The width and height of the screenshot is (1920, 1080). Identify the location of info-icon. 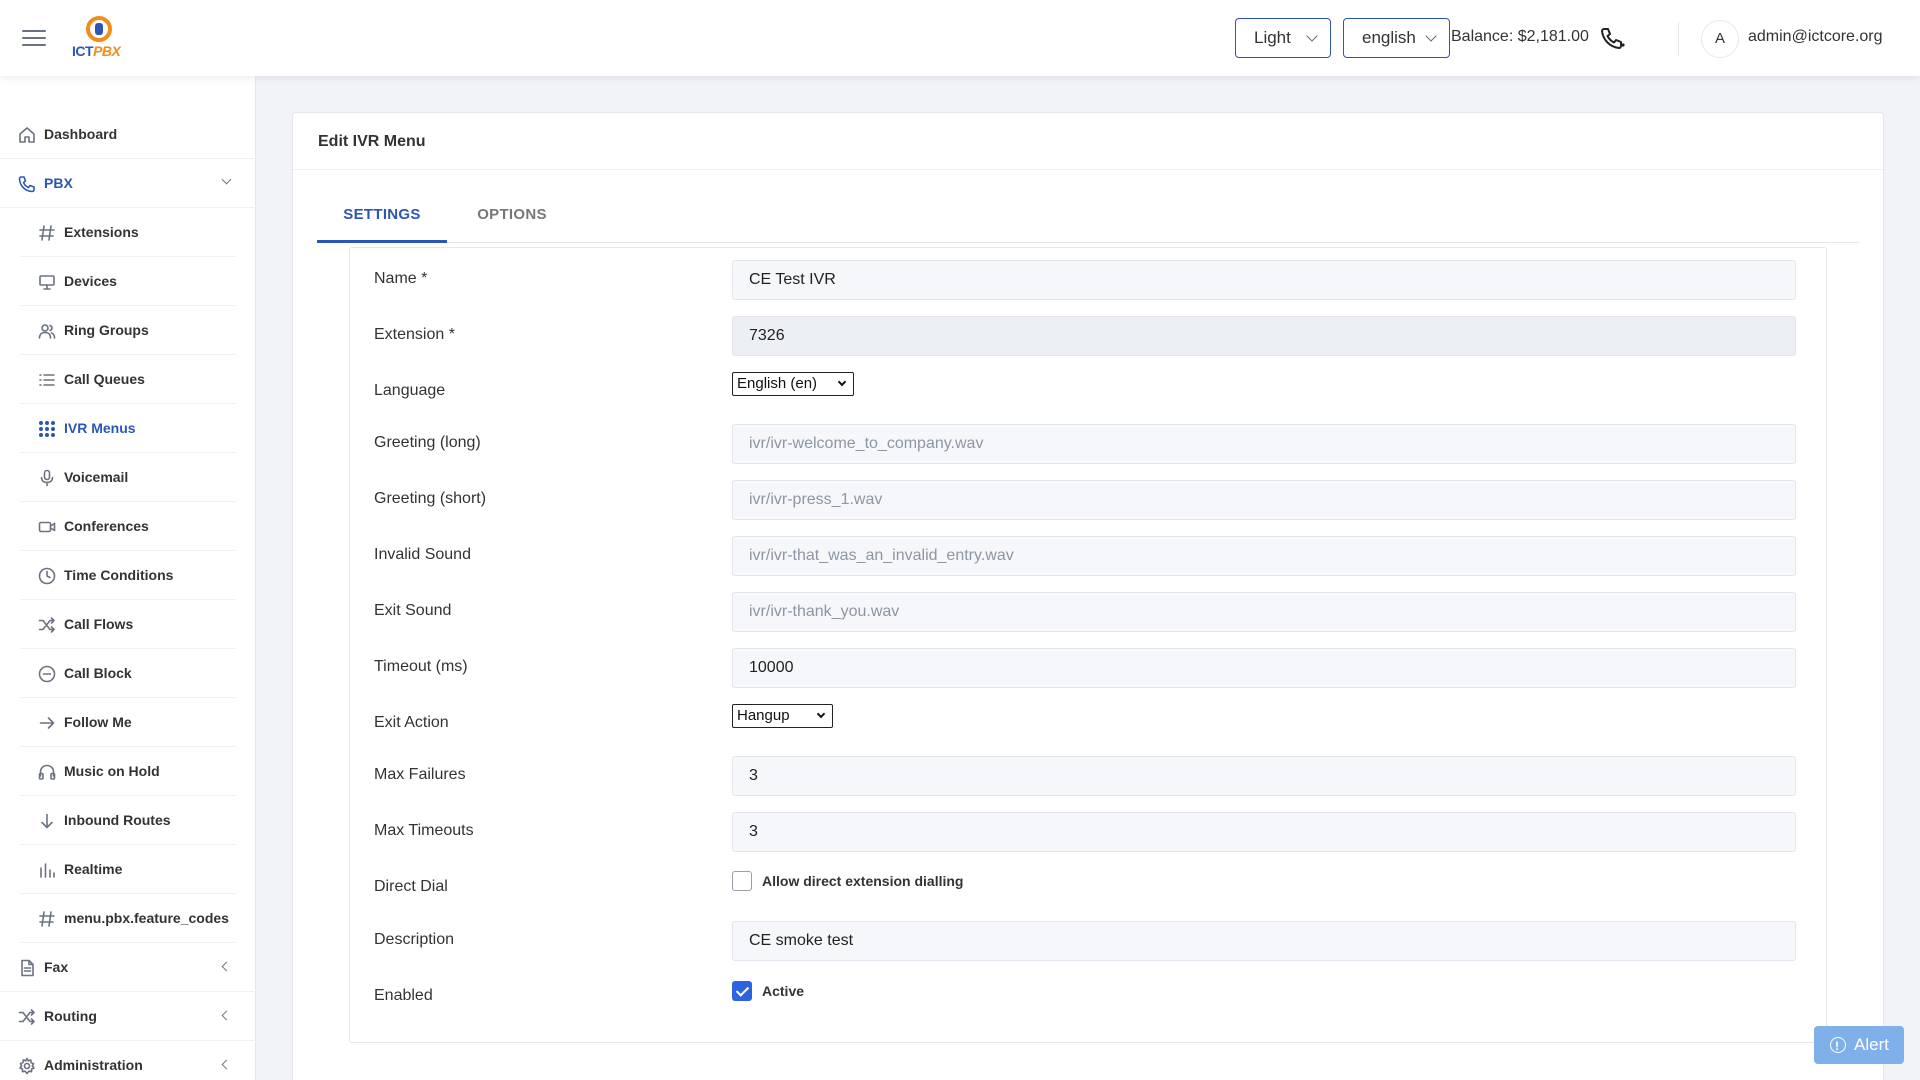
(1838, 1046).